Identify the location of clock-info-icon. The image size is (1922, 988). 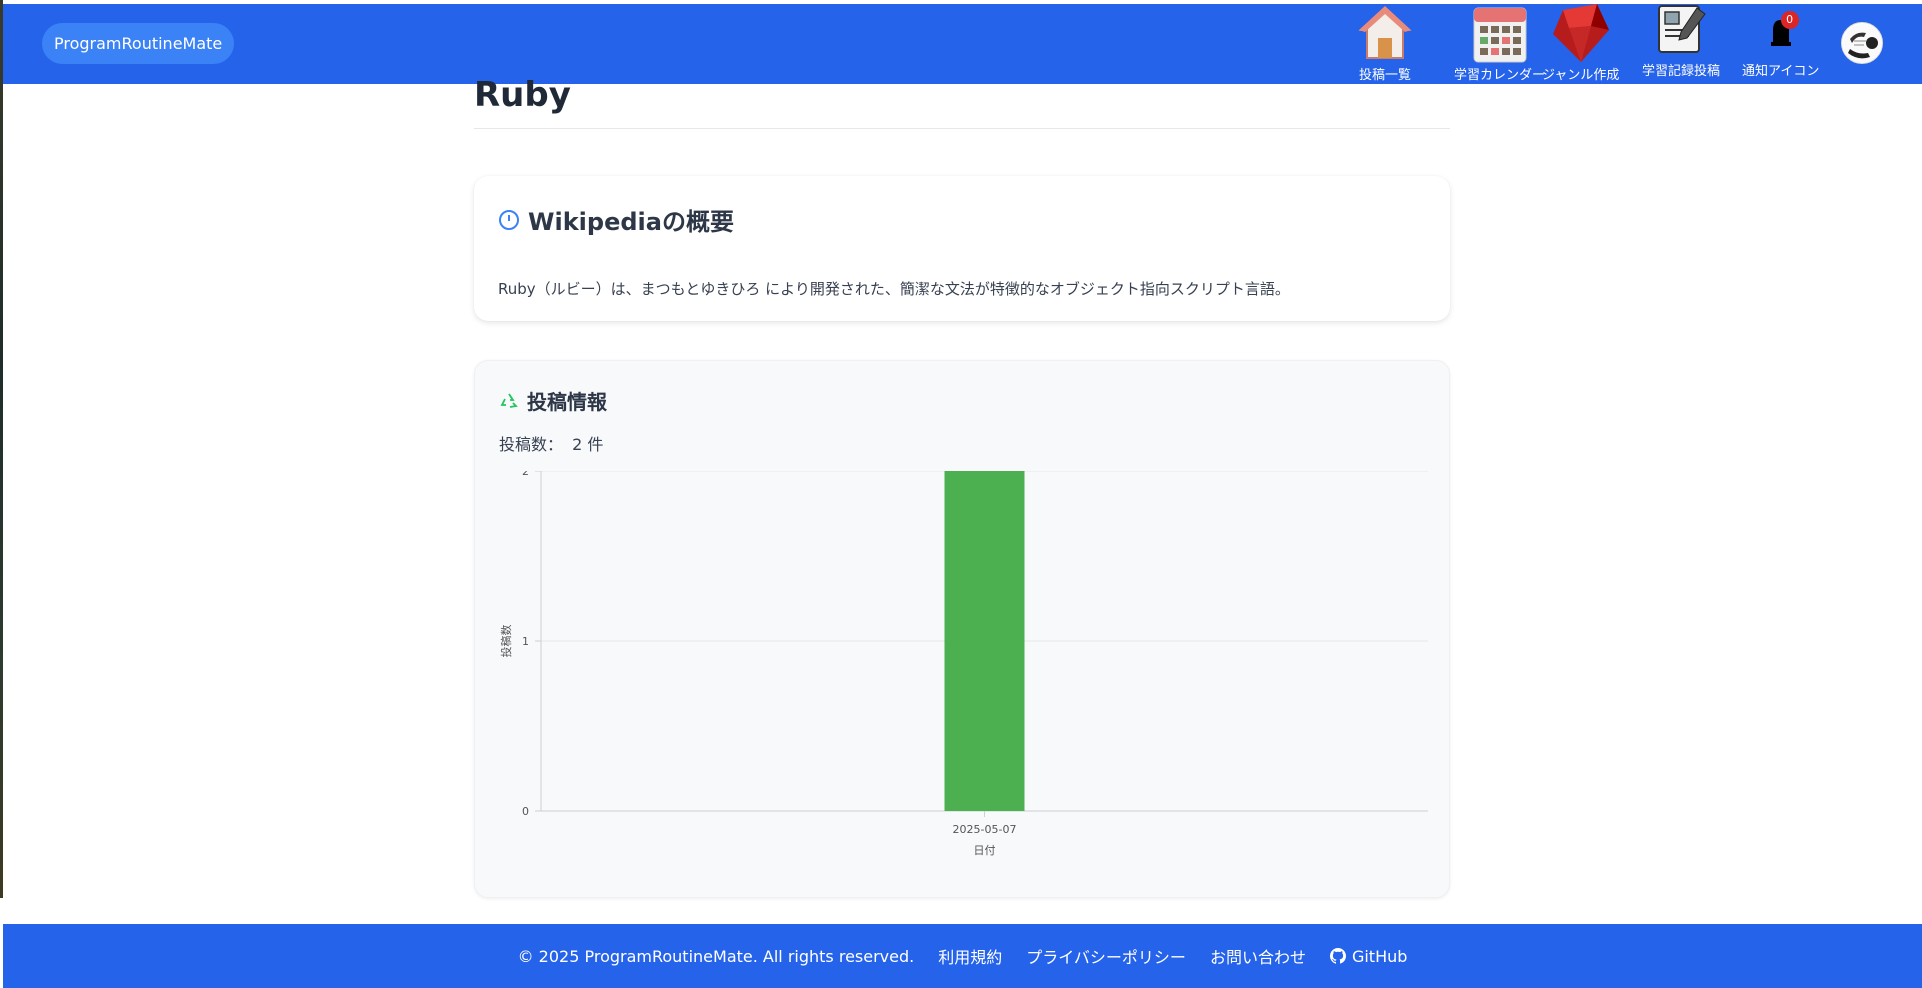
(509, 220).